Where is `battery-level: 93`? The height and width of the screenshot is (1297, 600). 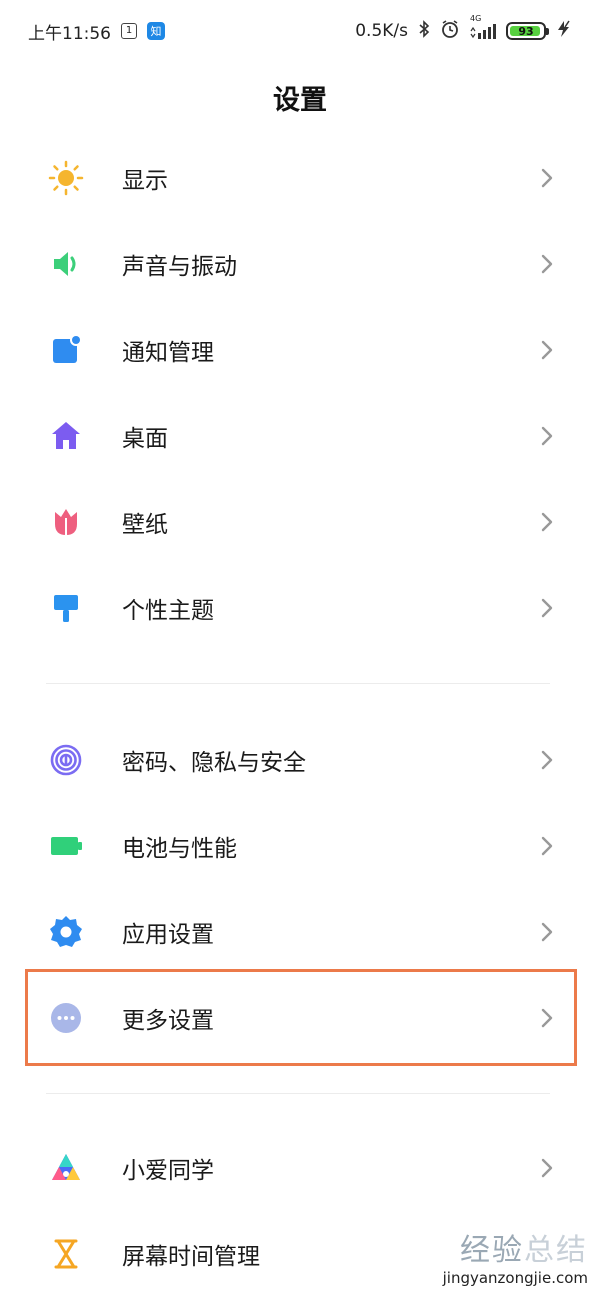 battery-level: 93 is located at coordinates (526, 31).